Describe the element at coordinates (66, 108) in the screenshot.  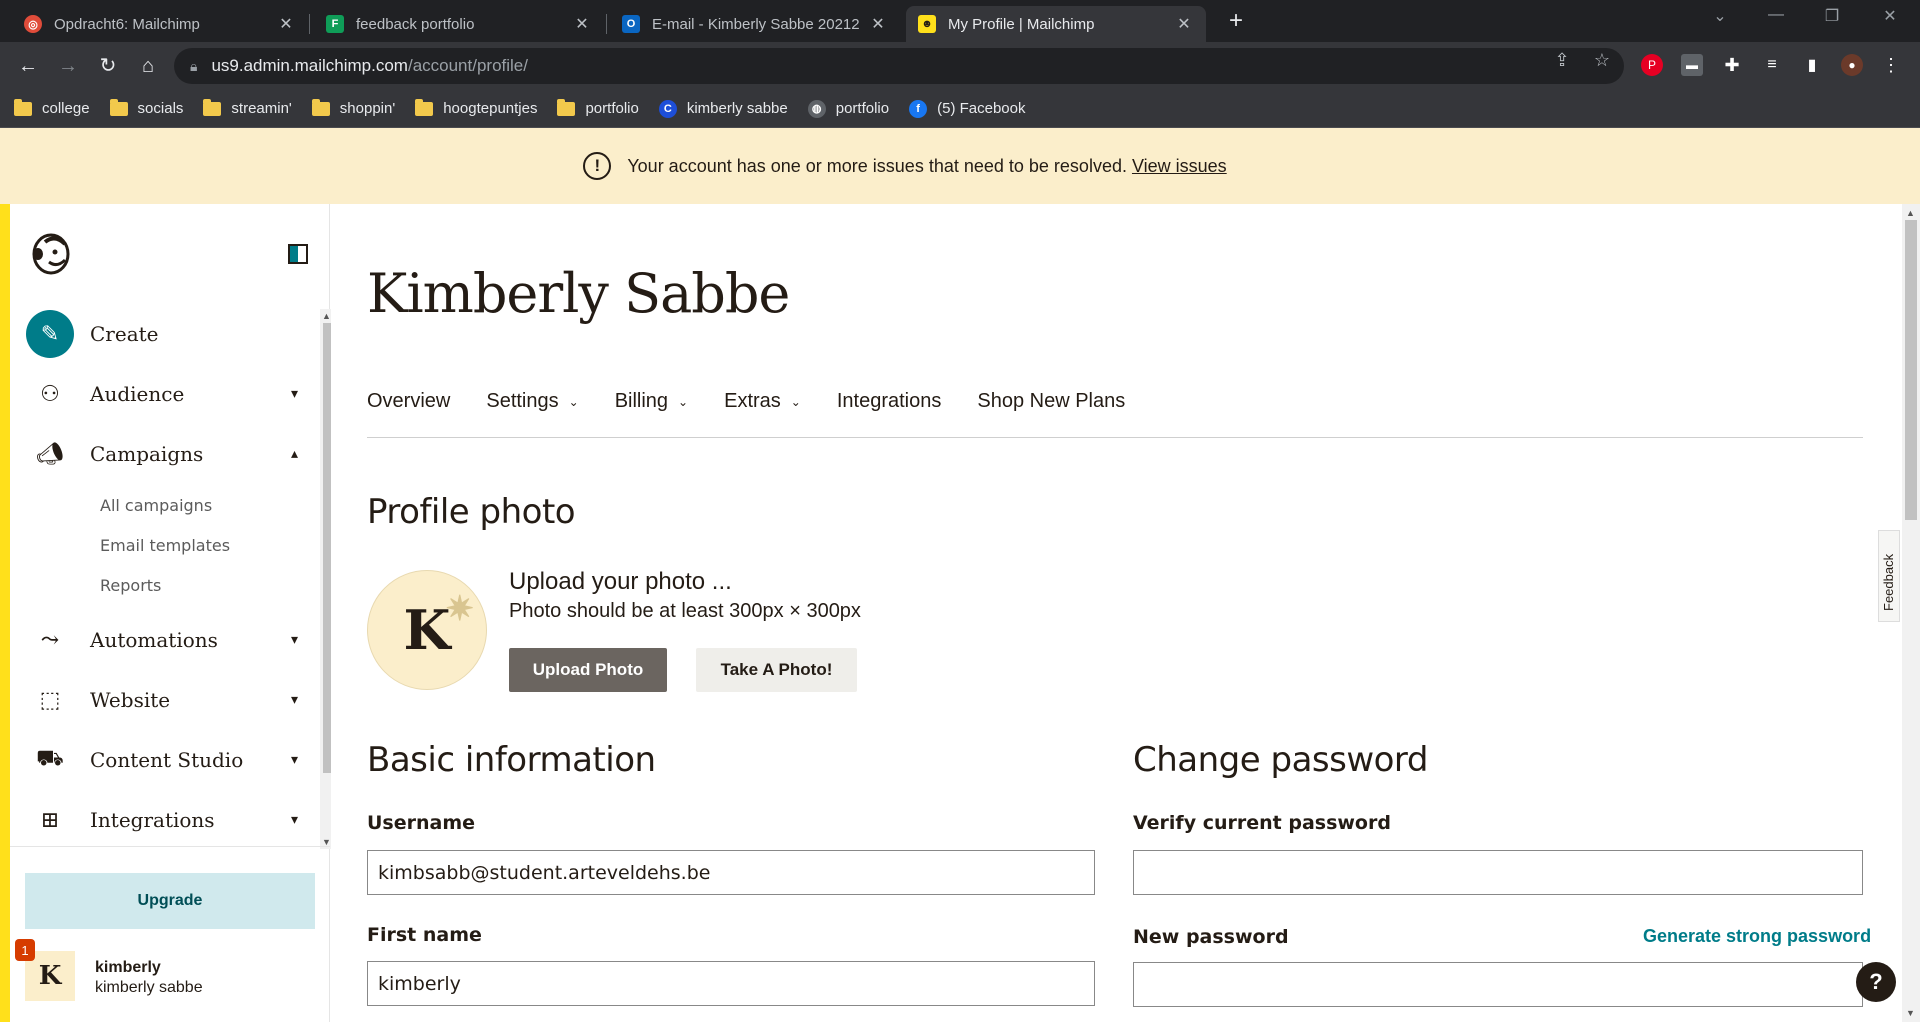
I see `bookmark-label: college` at that location.